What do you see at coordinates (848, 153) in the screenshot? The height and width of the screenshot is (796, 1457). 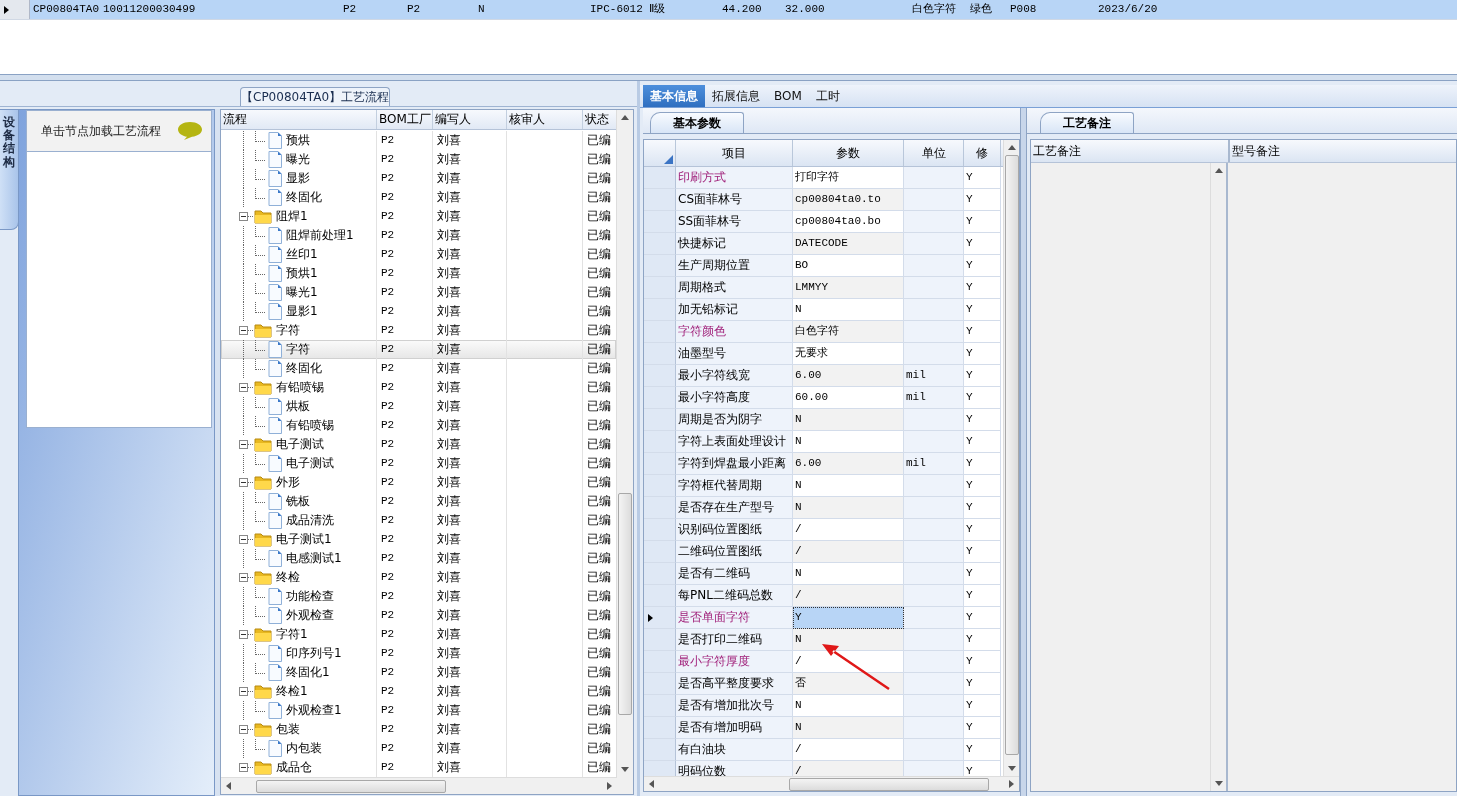 I see `column-header: 参数` at bounding box center [848, 153].